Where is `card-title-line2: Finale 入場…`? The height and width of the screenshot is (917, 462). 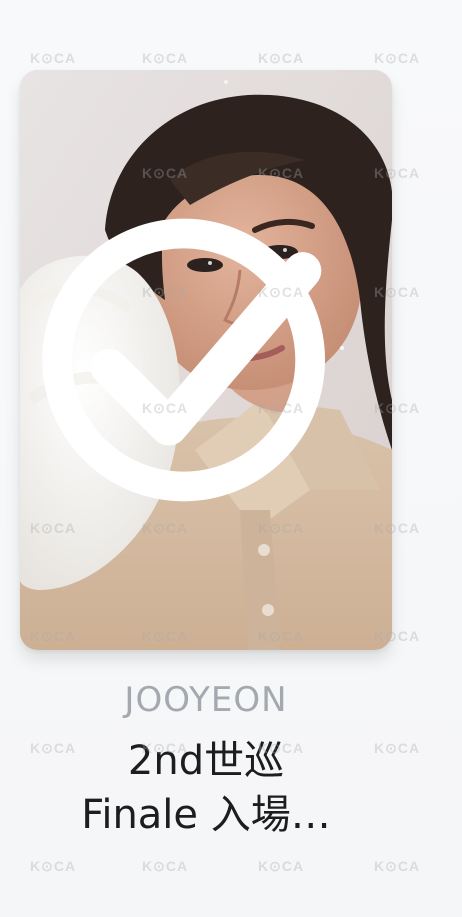
card-title-line2: Finale 入場… is located at coordinates (206, 815).